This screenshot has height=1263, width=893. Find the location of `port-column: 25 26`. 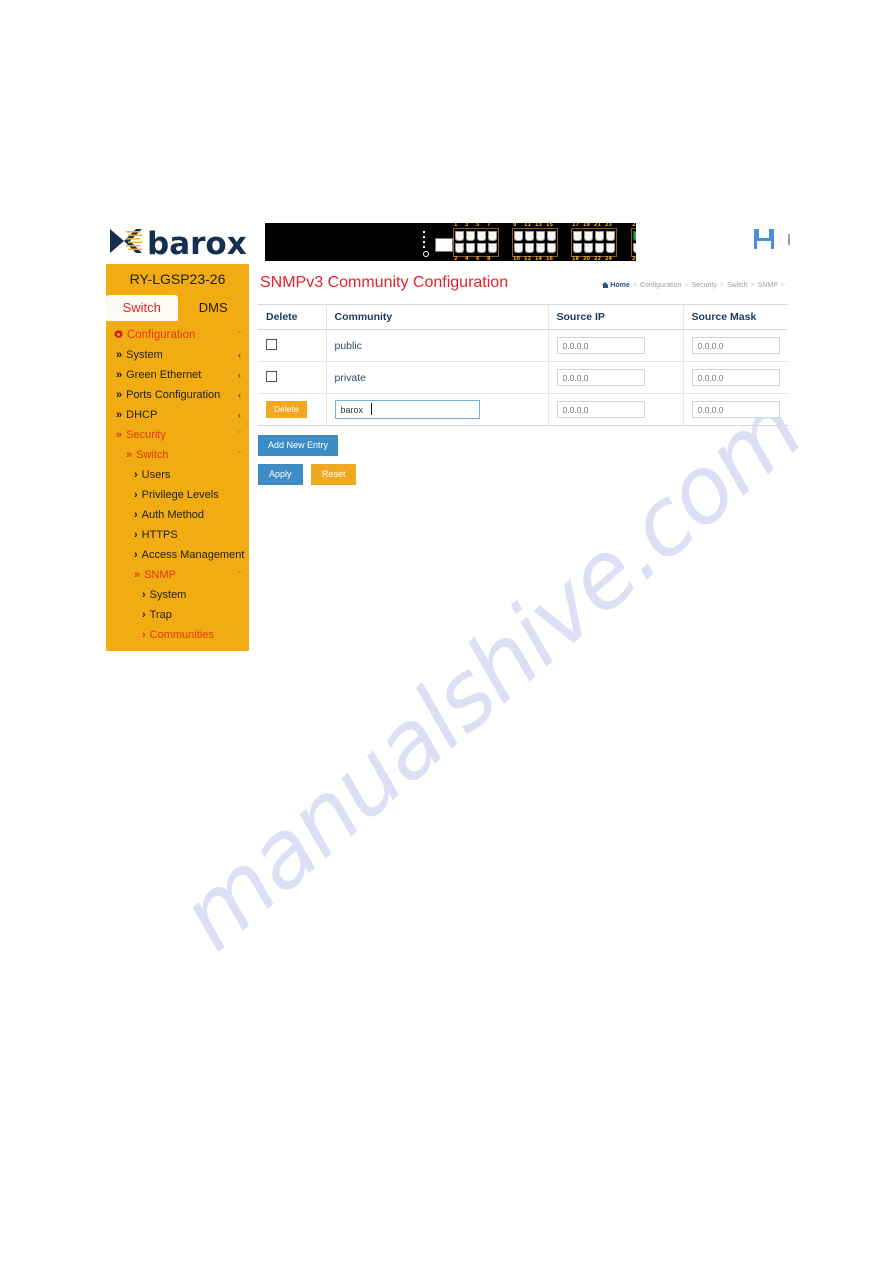

port-column: 25 26 is located at coordinates (634, 242).